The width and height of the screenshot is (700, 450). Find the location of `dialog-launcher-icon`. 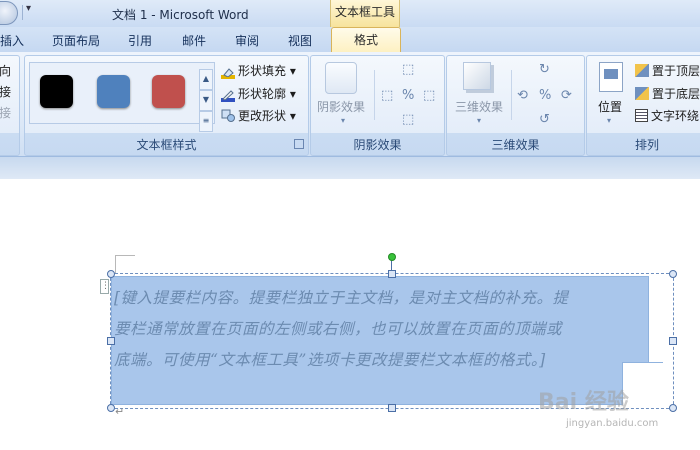

dialog-launcher-icon is located at coordinates (299, 144).